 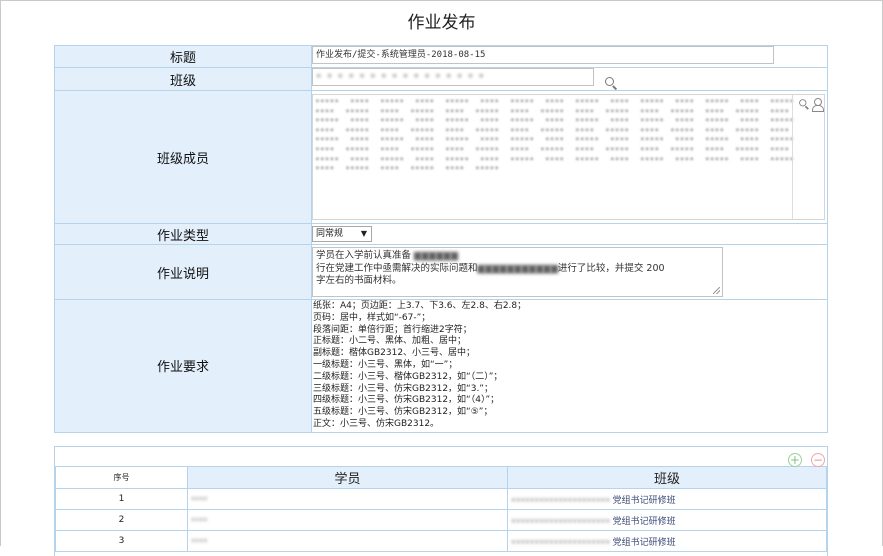 What do you see at coordinates (817, 105) in the screenshot?
I see `select-user-icon` at bounding box center [817, 105].